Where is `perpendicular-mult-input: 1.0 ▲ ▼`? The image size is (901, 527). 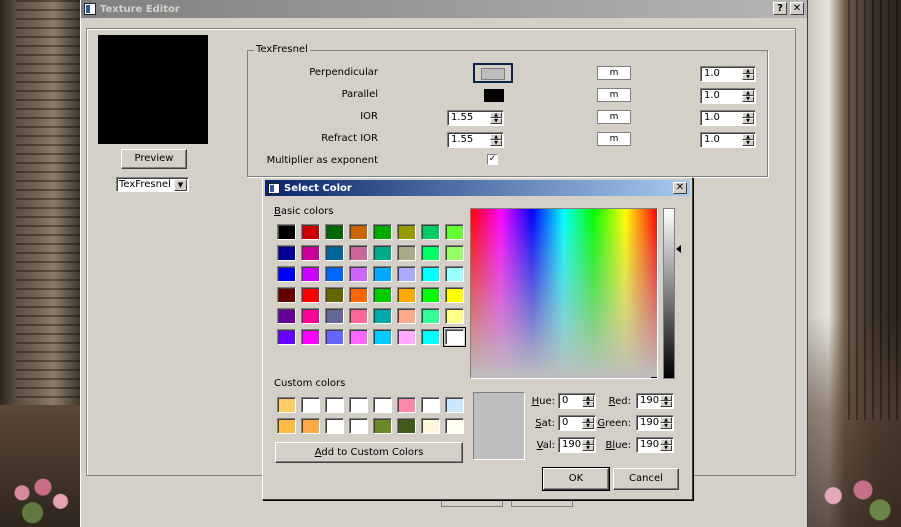
perpendicular-mult-input: 1.0 ▲ ▼ is located at coordinates (728, 74).